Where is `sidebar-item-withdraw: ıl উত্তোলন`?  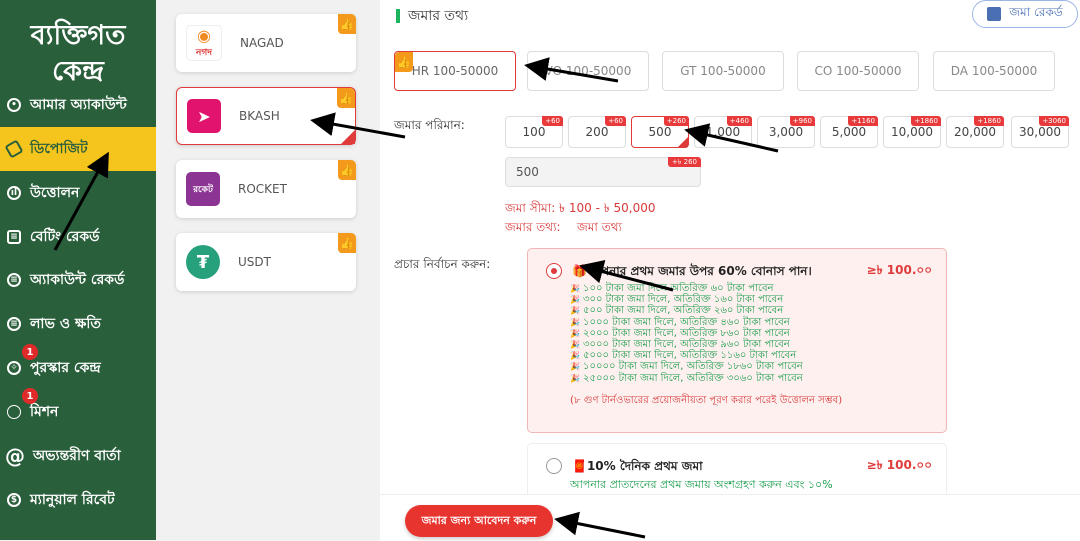 sidebar-item-withdraw: ıl উত্তোলন is located at coordinates (78, 193).